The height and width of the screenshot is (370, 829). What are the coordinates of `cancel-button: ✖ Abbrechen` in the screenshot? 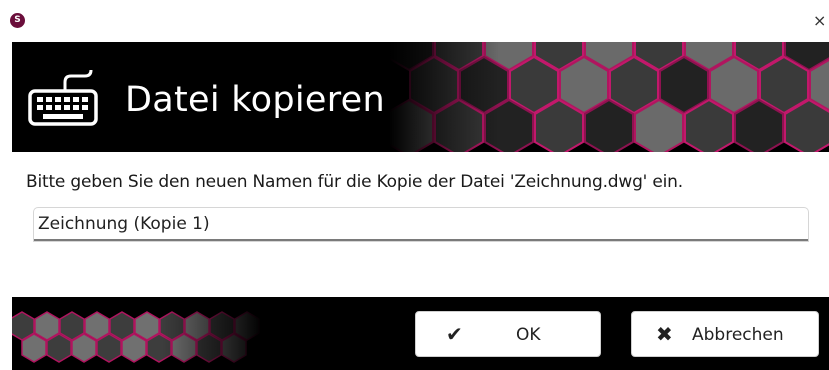 It's located at (725, 334).